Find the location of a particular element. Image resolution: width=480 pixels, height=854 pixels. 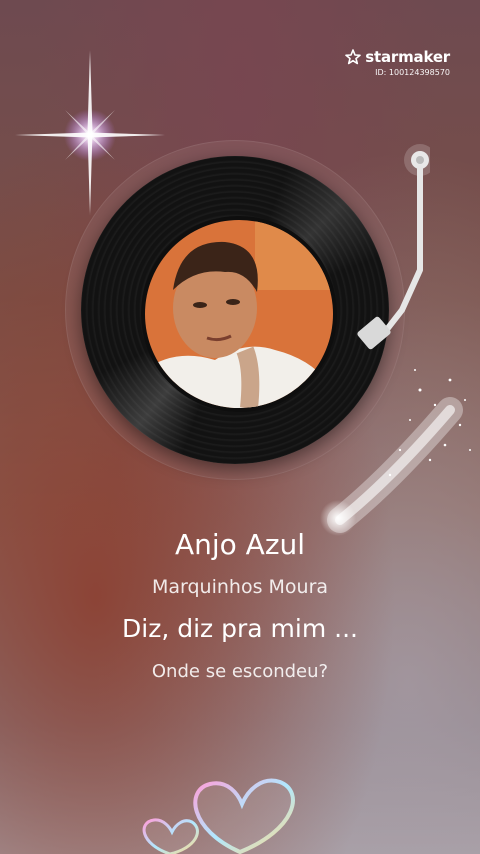

glitter-spray-icon is located at coordinates (395, 452).